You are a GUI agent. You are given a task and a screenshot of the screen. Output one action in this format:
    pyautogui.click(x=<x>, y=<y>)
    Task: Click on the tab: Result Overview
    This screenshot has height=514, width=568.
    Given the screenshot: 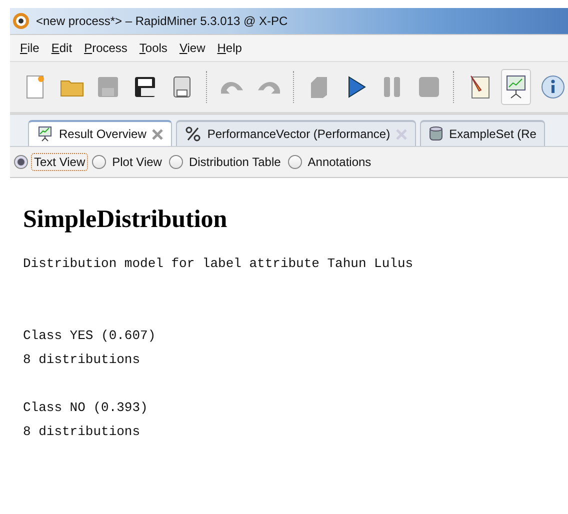 What is the action you would take?
    pyautogui.click(x=100, y=133)
    